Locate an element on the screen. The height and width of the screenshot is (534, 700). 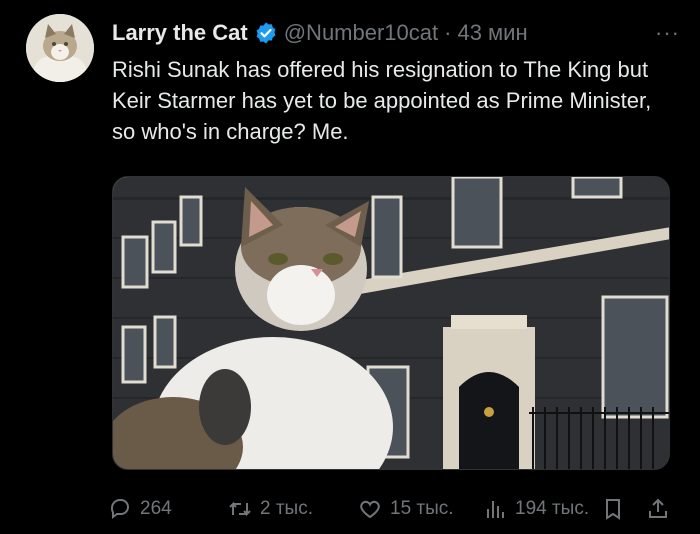
bookmark-button is located at coordinates (613, 509).